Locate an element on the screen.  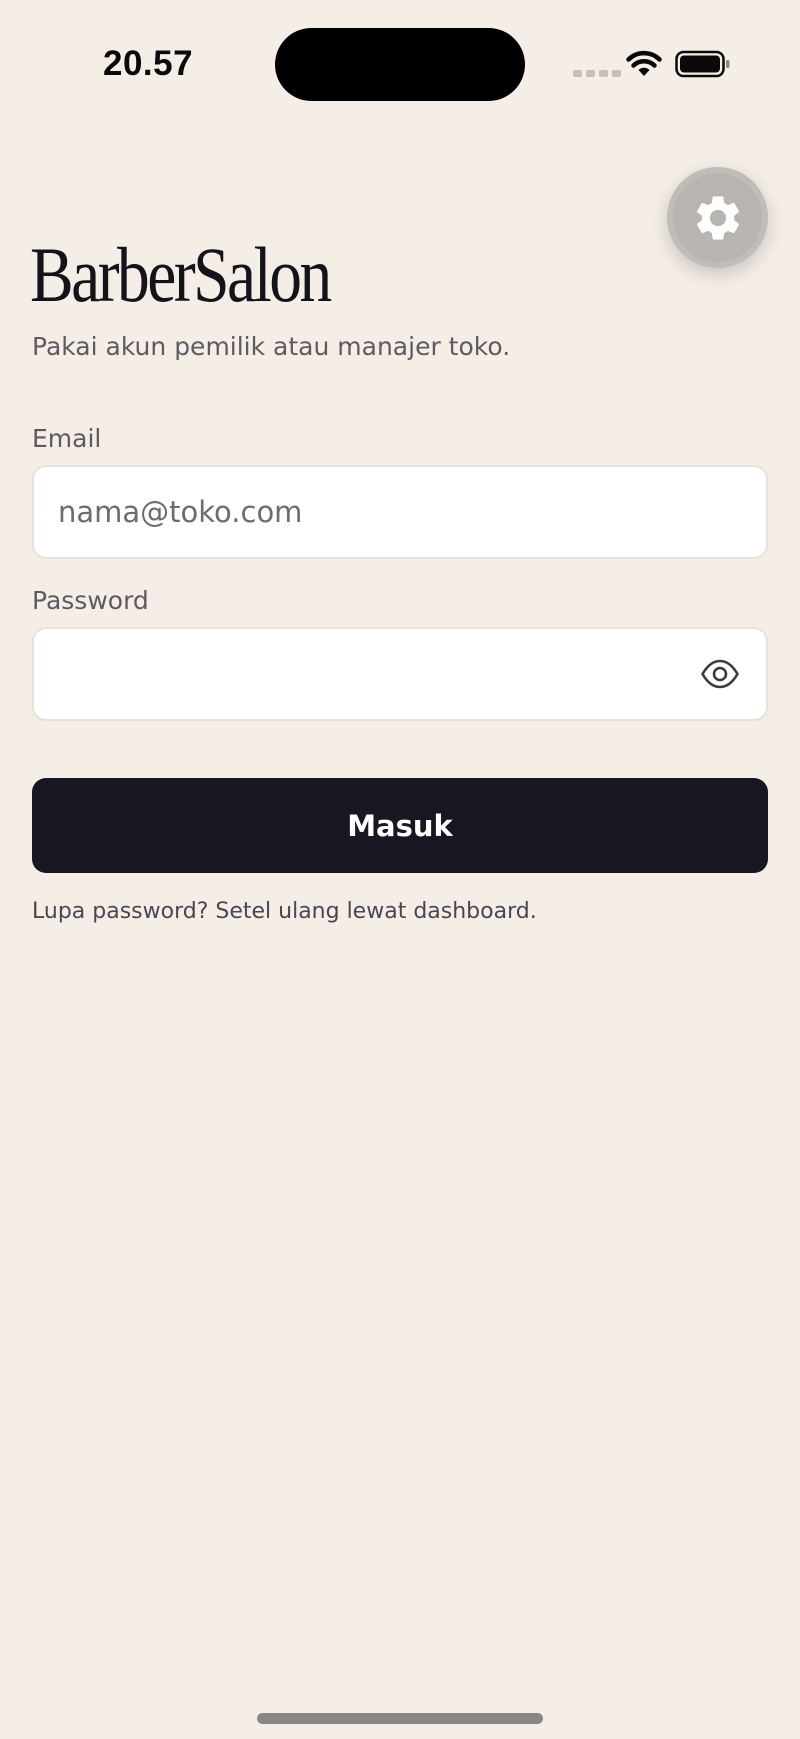
home-indicator is located at coordinates (400, 1718).